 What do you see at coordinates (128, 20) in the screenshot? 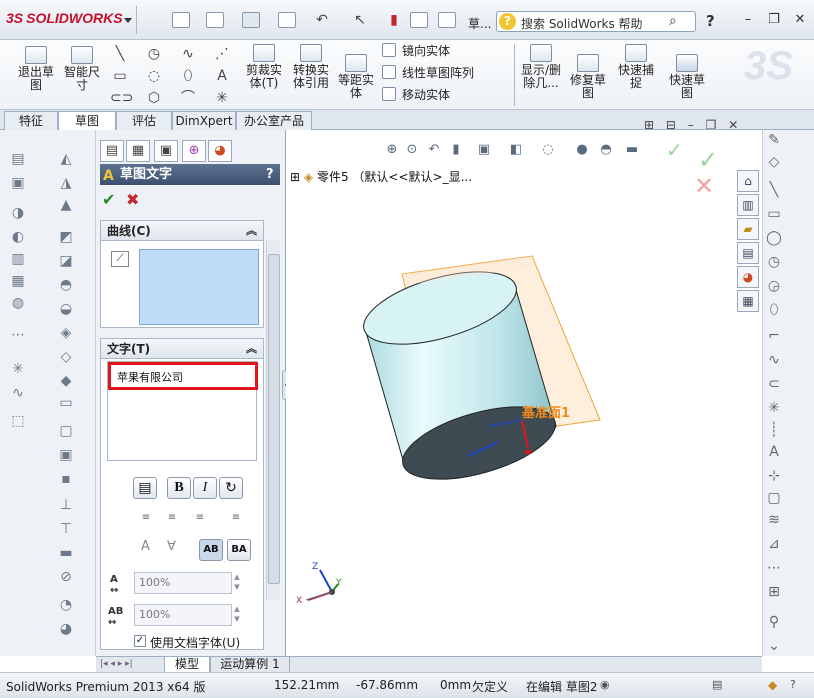
I see `logo-menu-arrow-icon` at bounding box center [128, 20].